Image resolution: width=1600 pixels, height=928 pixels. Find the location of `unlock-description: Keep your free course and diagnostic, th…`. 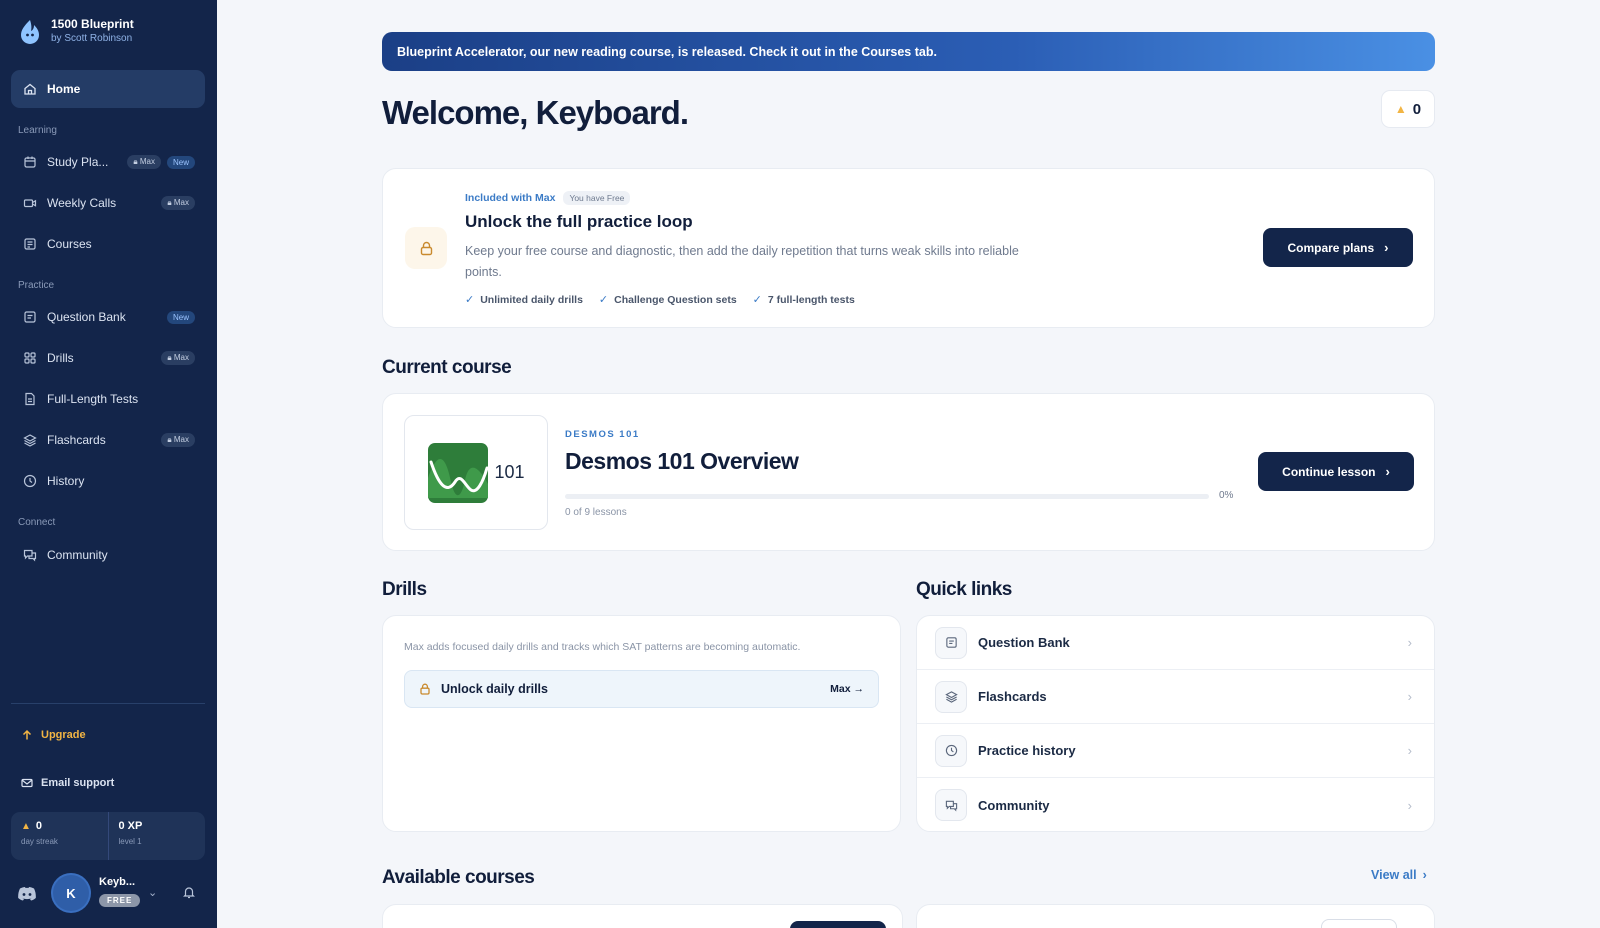

unlock-description: Keep your free course and diagnostic, th… is located at coordinates (742, 261).